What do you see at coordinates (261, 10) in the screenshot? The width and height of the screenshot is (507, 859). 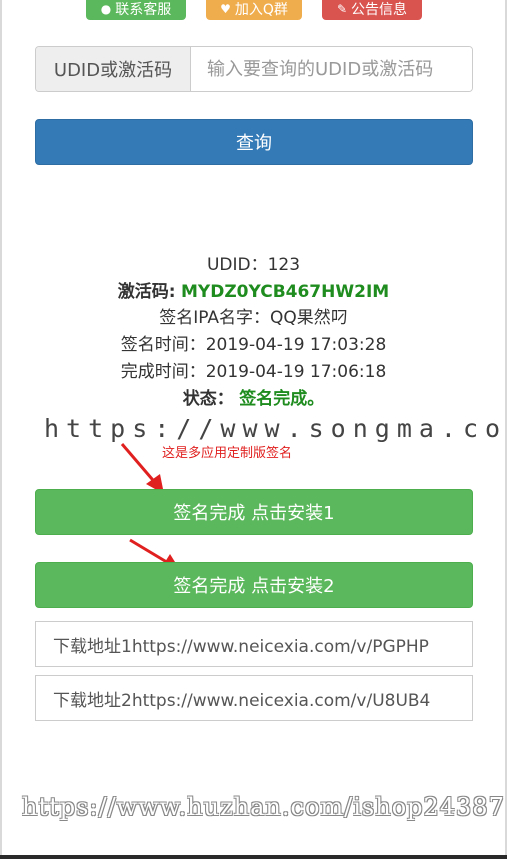 I see `join-qq-group-label: 加入Q群` at bounding box center [261, 10].